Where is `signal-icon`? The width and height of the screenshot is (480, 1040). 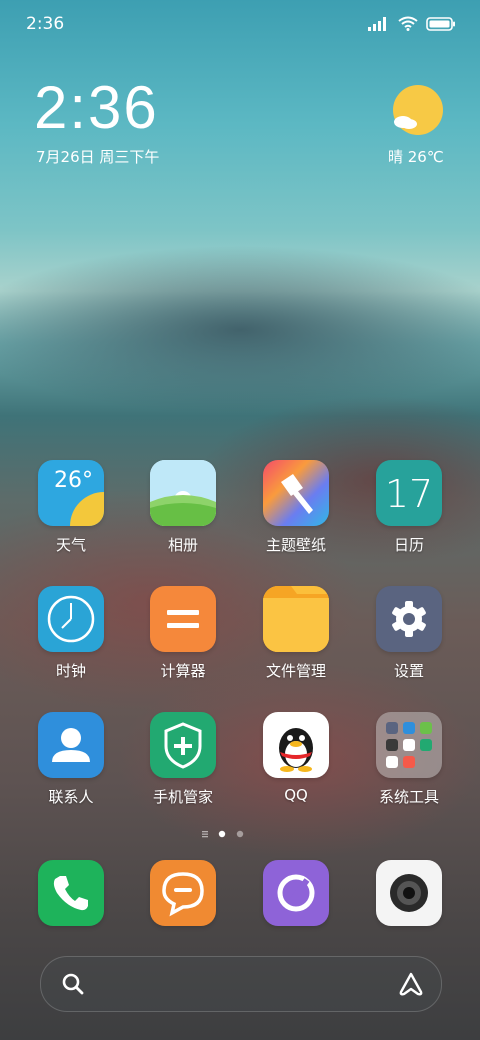 signal-icon is located at coordinates (377, 23).